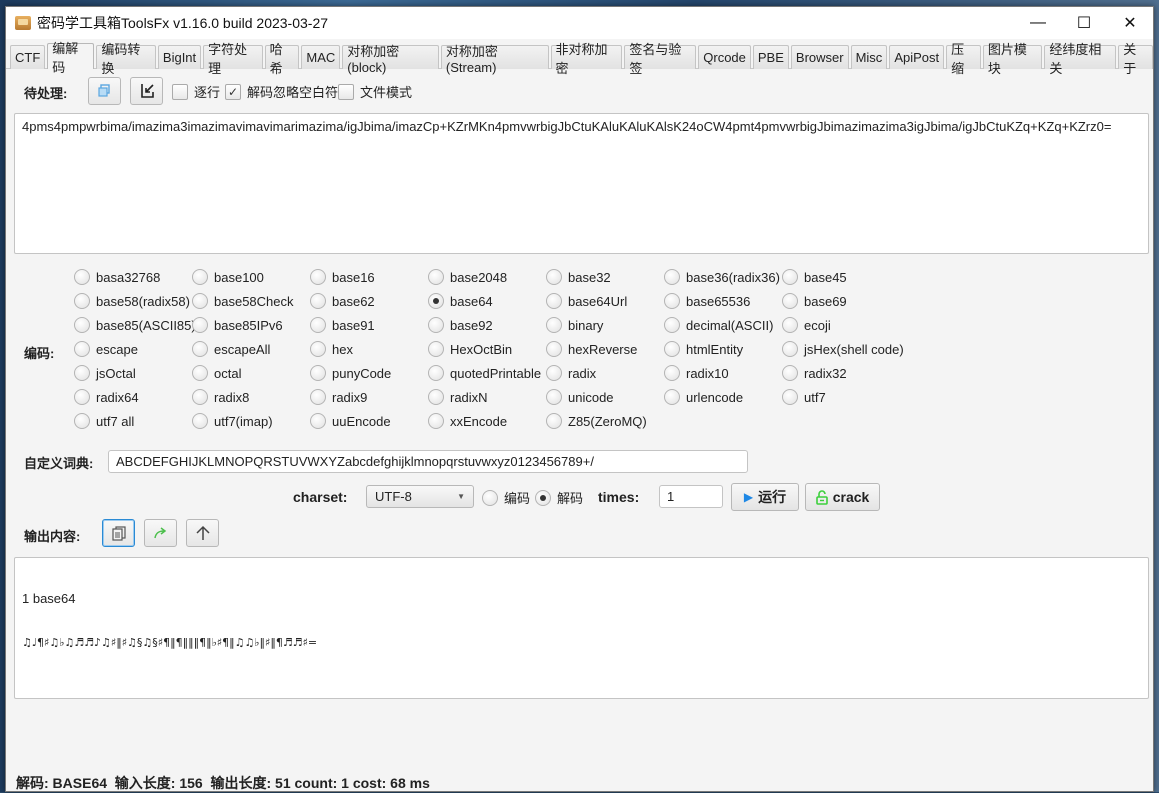 The image size is (1159, 793). Describe the element at coordinates (814, 277) in the screenshot. I see `encoding-radio-base45: base45` at that location.